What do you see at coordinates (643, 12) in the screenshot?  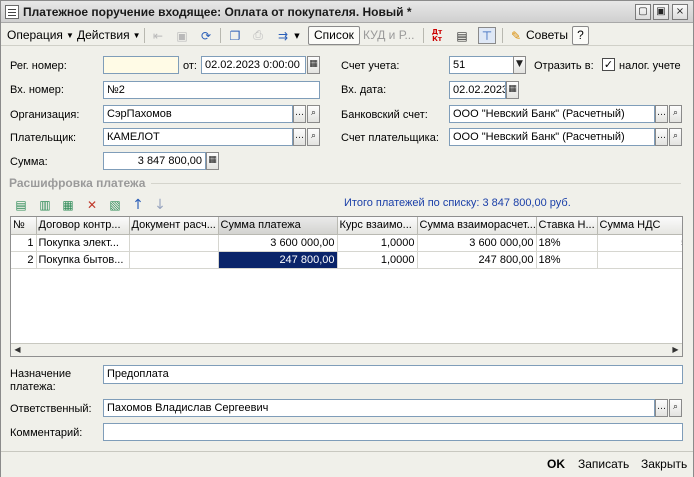 I see `restore-button: ▢` at bounding box center [643, 12].